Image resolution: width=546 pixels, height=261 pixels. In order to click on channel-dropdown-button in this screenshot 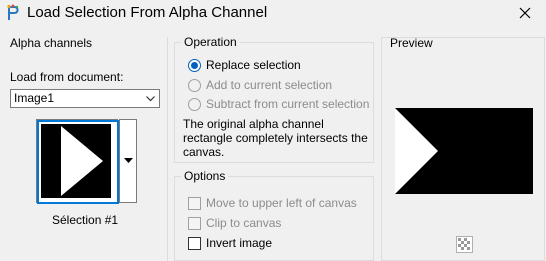, I will do `click(128, 161)`.